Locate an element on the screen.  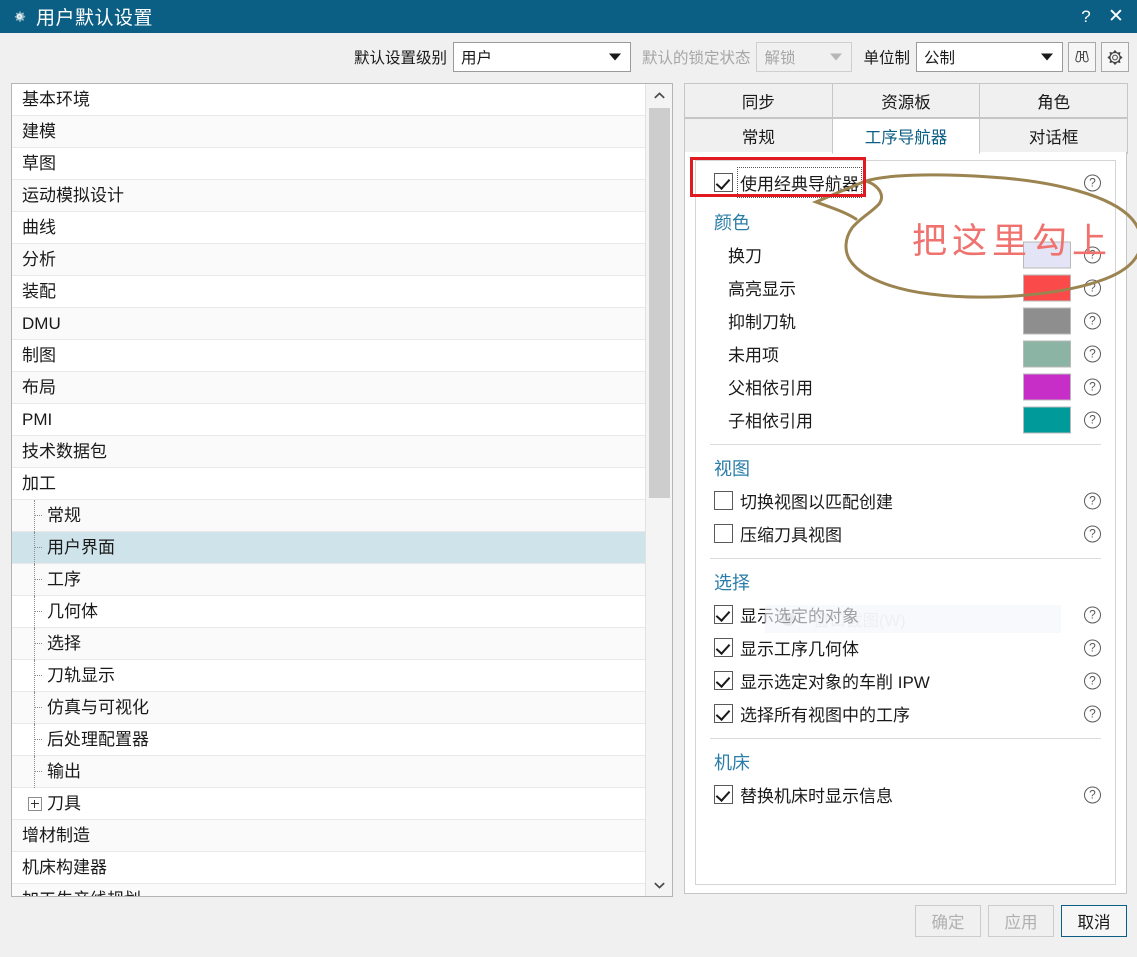
tree-item-14: 用户界面 is located at coordinates (328, 548).